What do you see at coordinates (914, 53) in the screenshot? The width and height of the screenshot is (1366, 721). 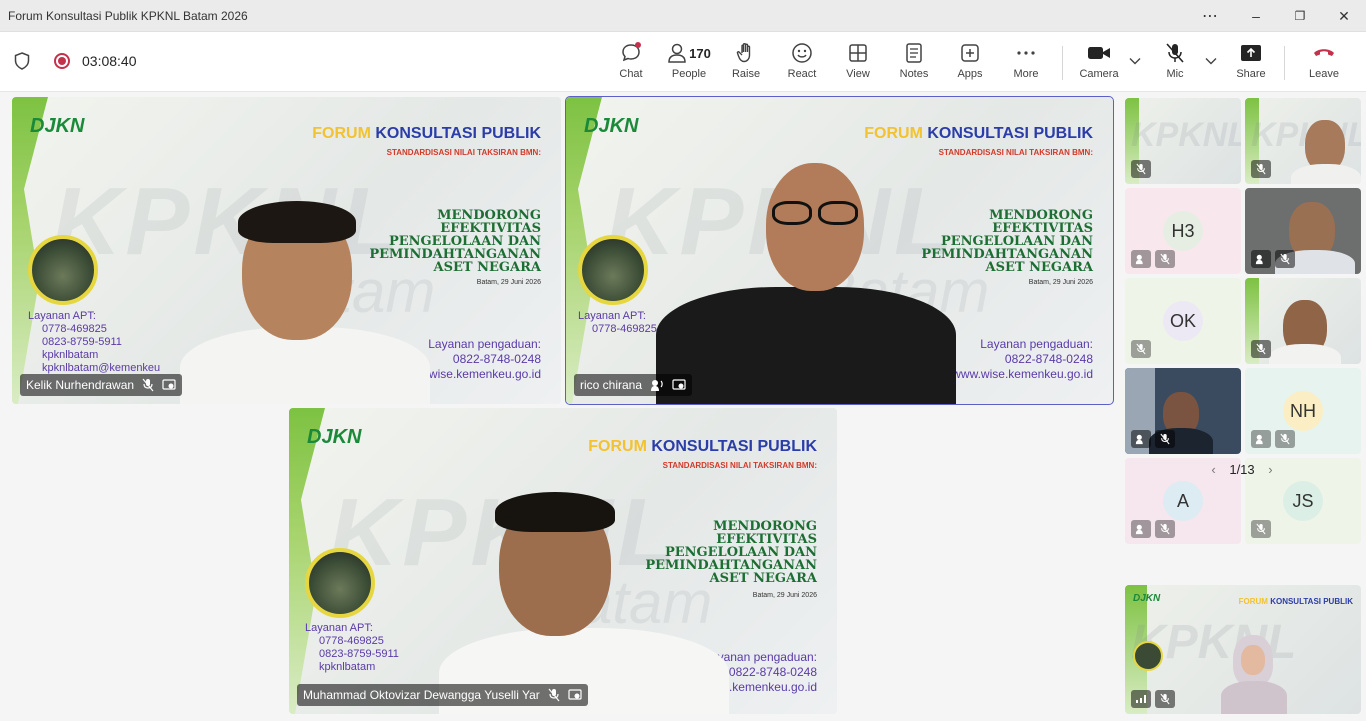 I see `notes-icon` at bounding box center [914, 53].